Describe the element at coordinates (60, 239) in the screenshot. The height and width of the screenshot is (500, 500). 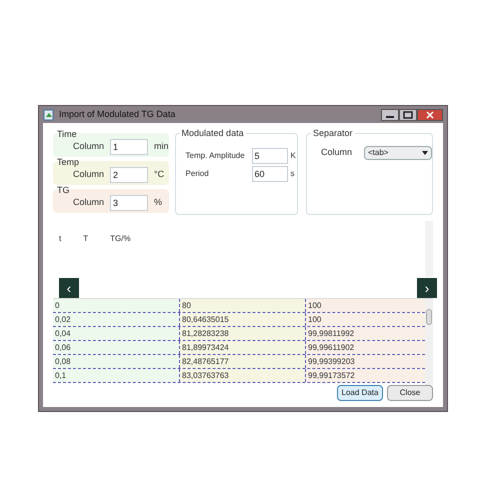
I see `preview-text: t` at that location.